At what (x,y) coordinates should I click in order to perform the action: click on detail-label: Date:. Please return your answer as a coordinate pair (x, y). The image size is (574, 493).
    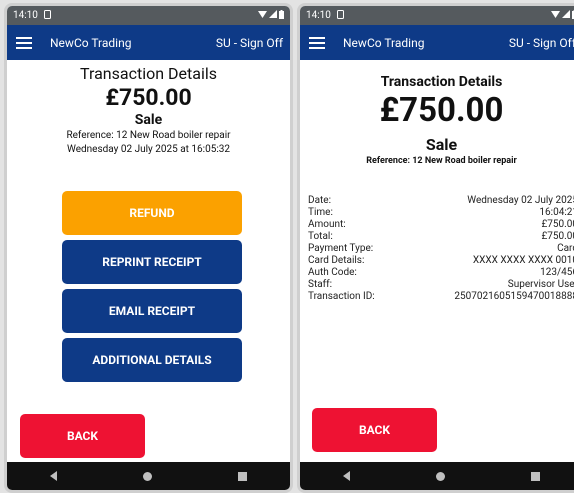
    Looking at the image, I should click on (319, 200).